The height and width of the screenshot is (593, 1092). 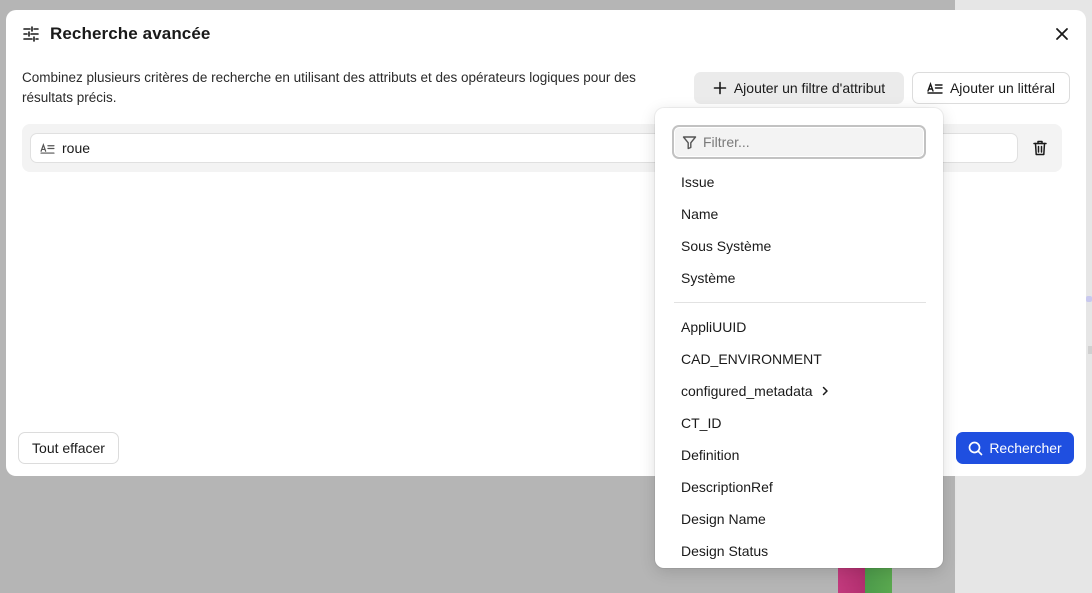 I want to click on menu-divider, so click(x=800, y=302).